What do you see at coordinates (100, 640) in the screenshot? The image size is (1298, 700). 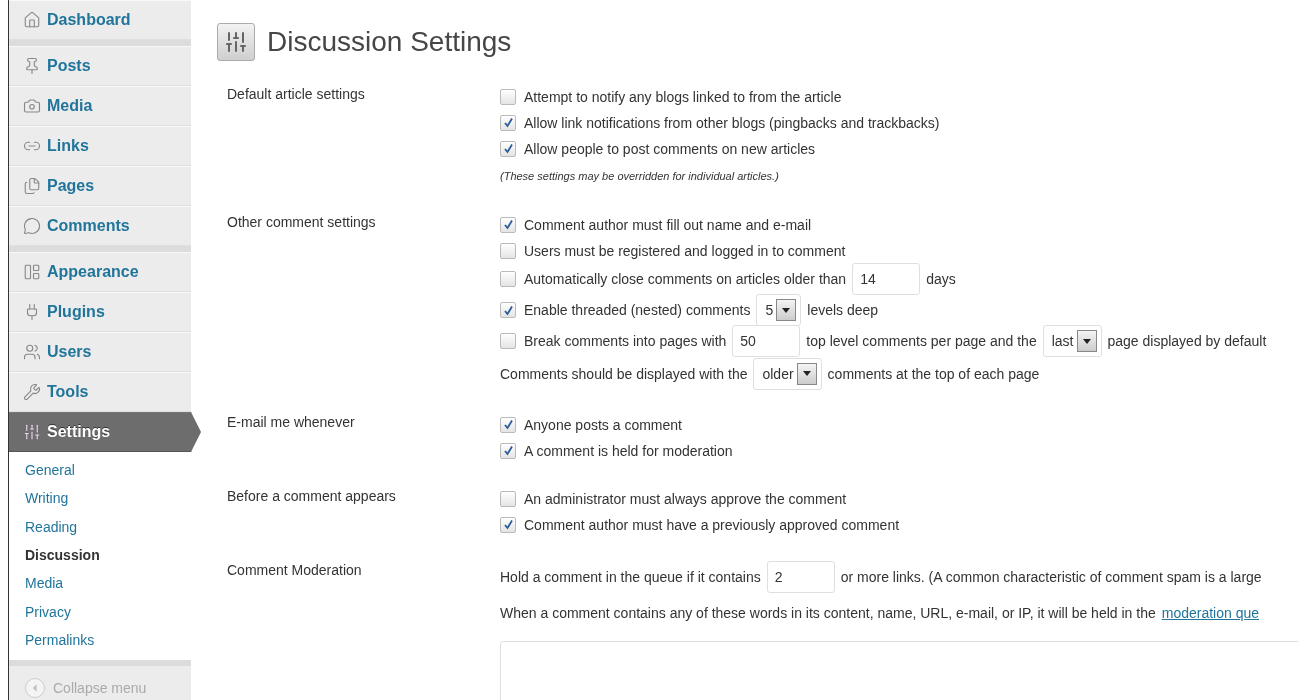 I see `submenu-item: Permalinks` at bounding box center [100, 640].